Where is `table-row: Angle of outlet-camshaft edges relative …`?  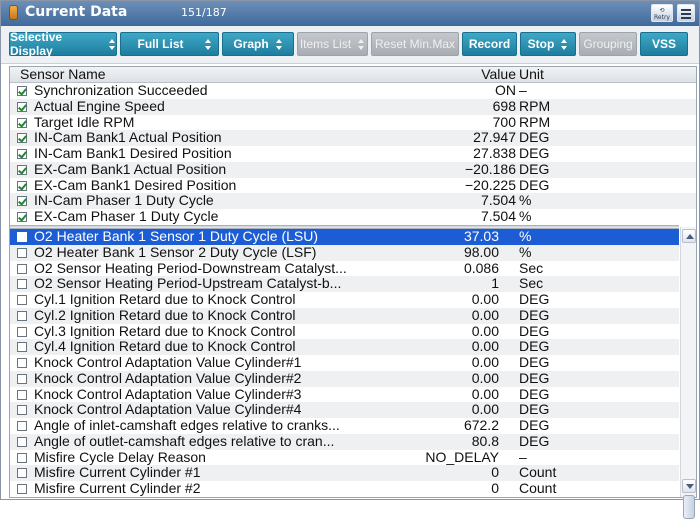 table-row: Angle of outlet-camshaft edges relative … is located at coordinates (344, 441).